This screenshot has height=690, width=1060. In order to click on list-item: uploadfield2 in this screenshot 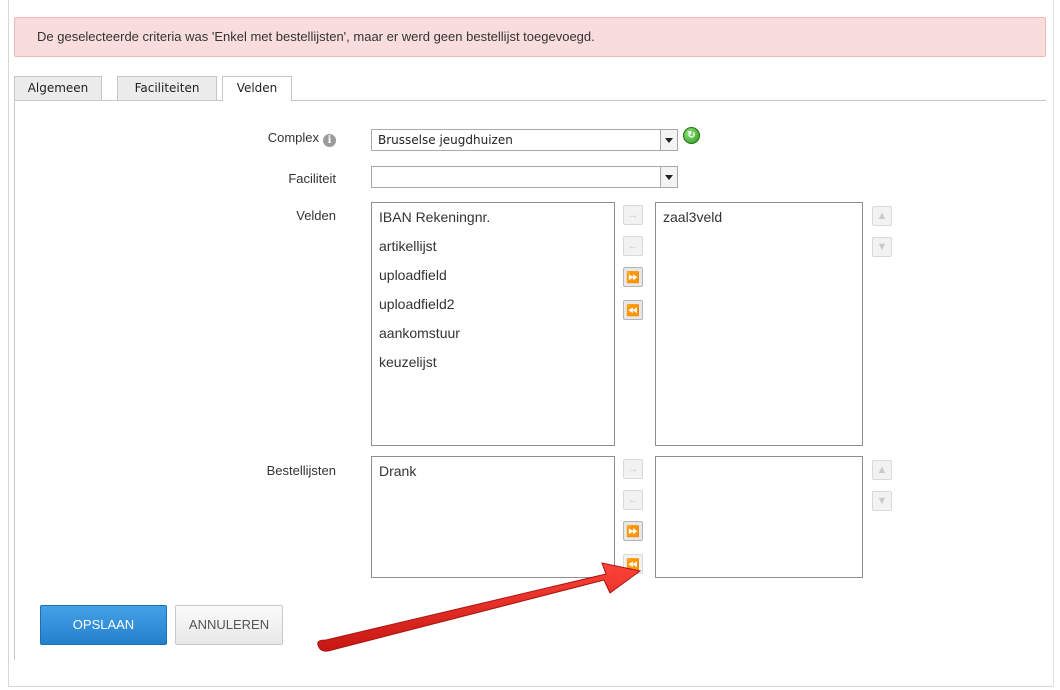, I will do `click(496, 308)`.